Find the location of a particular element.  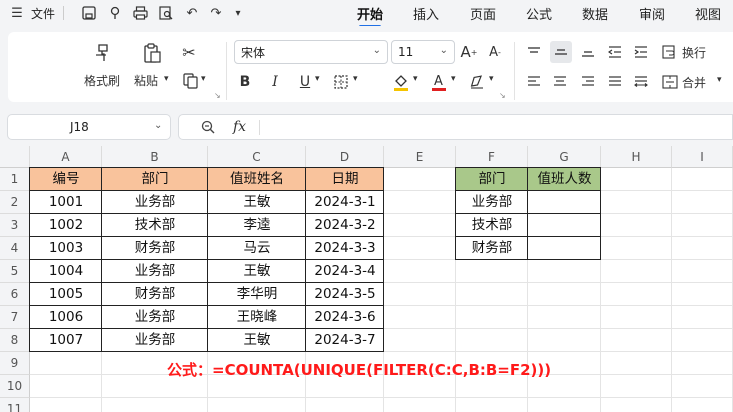

paste-dropdown-icon: ▾ is located at coordinates (166, 79).